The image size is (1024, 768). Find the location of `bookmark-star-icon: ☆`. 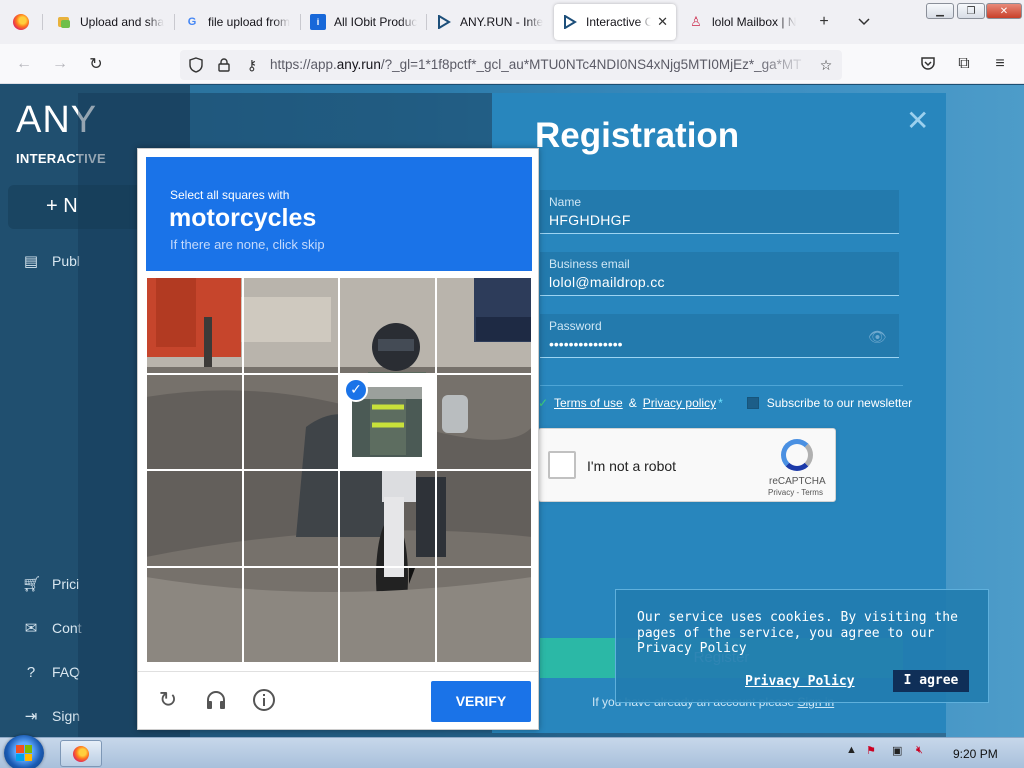

bookmark-star-icon: ☆ is located at coordinates (826, 65).